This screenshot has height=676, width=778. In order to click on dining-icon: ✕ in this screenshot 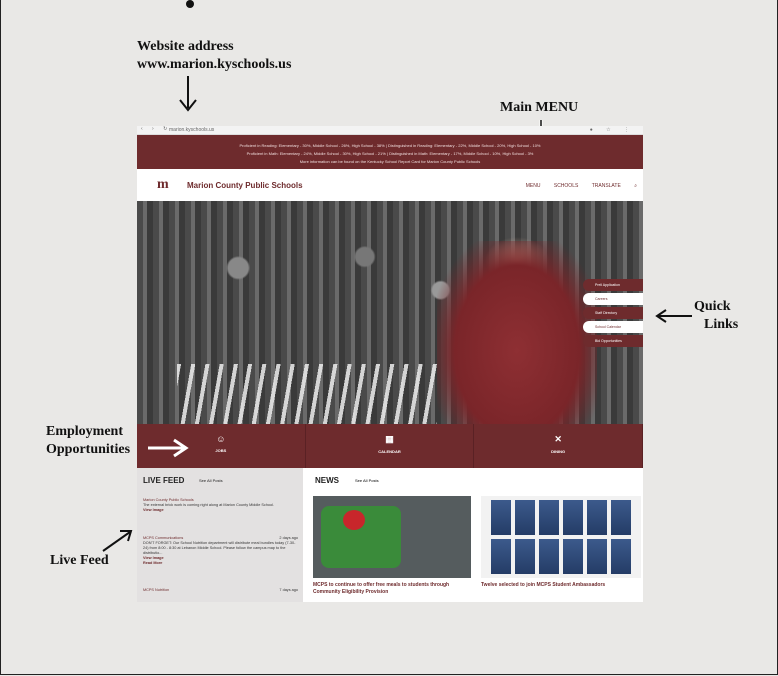, I will do `click(558, 439)`.